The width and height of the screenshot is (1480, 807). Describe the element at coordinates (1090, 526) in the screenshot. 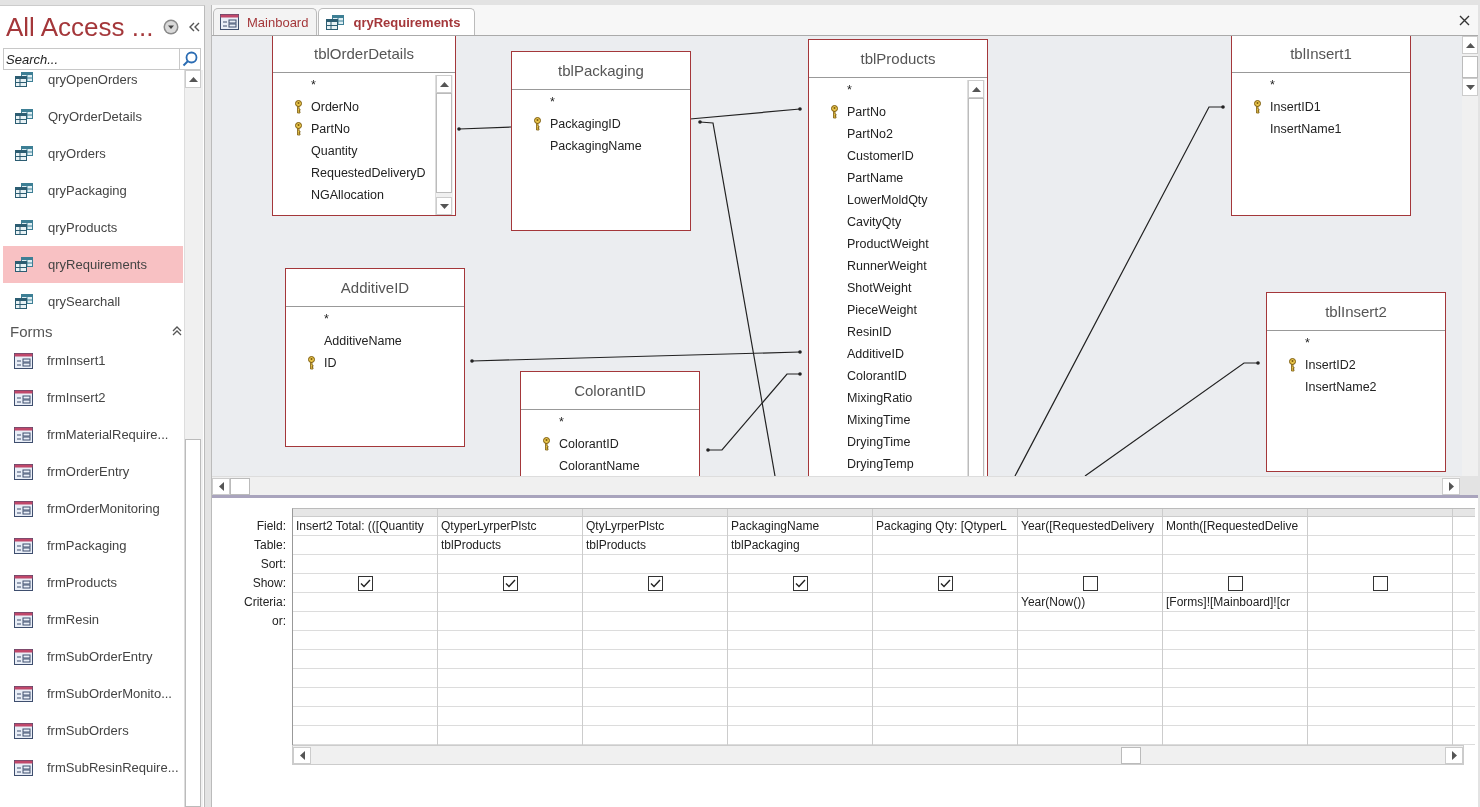

I see `grid-cell: Year([RequestedDelivery` at that location.